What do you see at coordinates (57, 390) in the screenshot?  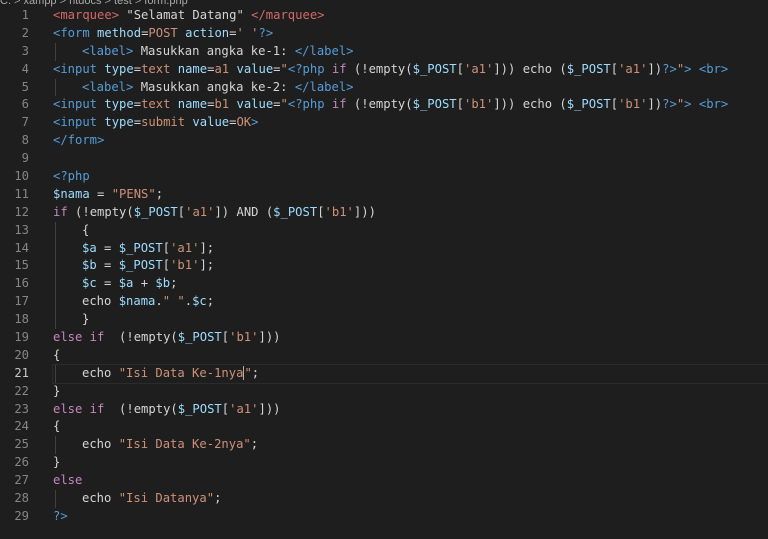 I see `code-token: }` at bounding box center [57, 390].